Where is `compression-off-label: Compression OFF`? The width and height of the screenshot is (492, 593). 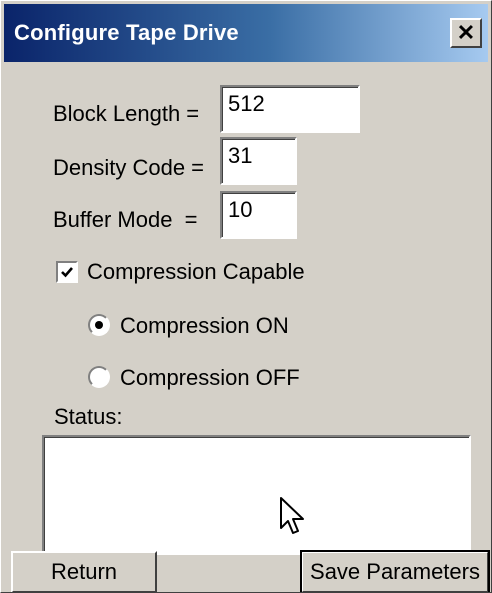
compression-off-label: Compression OFF is located at coordinates (210, 377).